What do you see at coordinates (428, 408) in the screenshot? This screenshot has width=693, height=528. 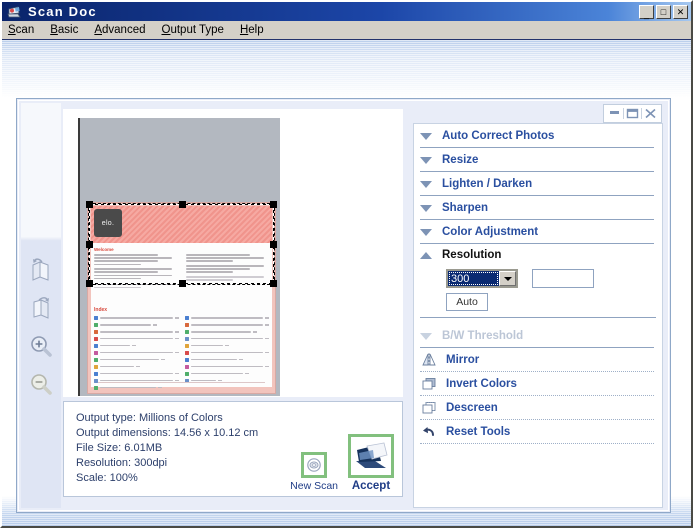 I see `descreen-icon` at bounding box center [428, 408].